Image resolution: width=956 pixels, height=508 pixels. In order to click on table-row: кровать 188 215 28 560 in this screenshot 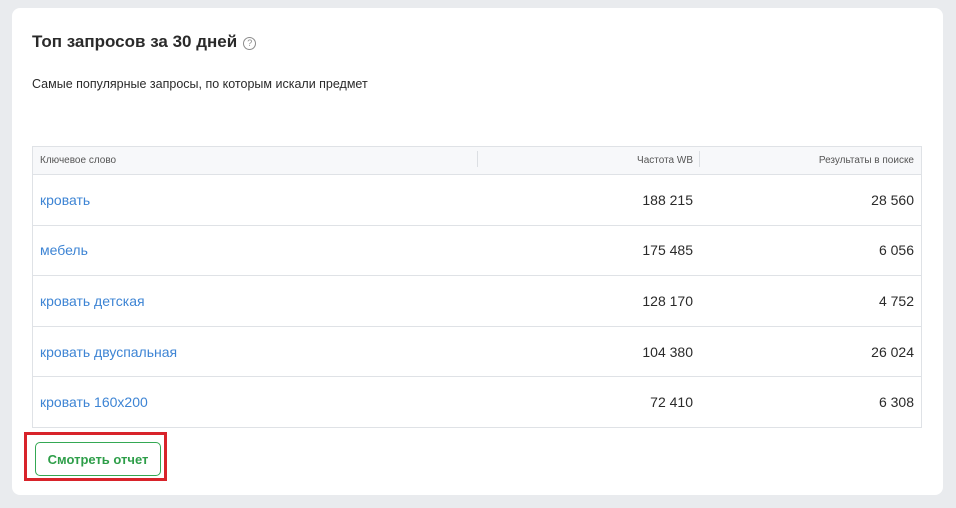, I will do `click(477, 200)`.